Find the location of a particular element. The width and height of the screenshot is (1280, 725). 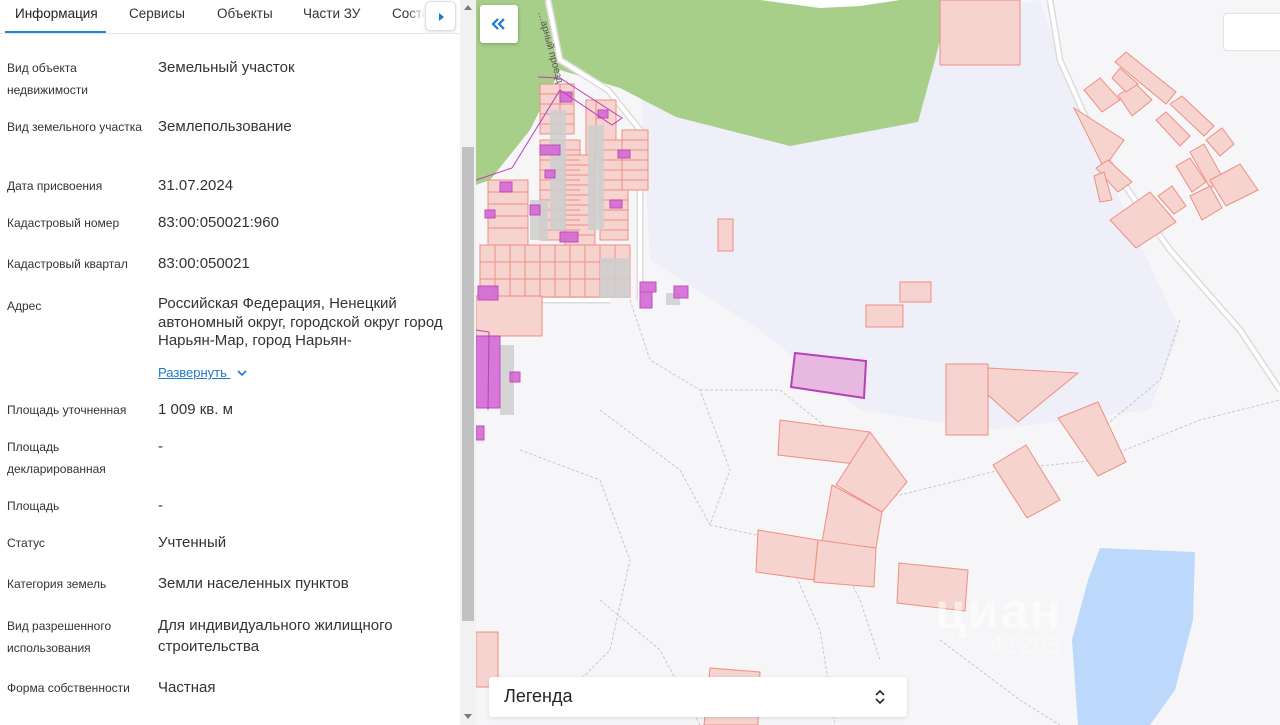

expand-label: Развернуть is located at coordinates (192, 372).